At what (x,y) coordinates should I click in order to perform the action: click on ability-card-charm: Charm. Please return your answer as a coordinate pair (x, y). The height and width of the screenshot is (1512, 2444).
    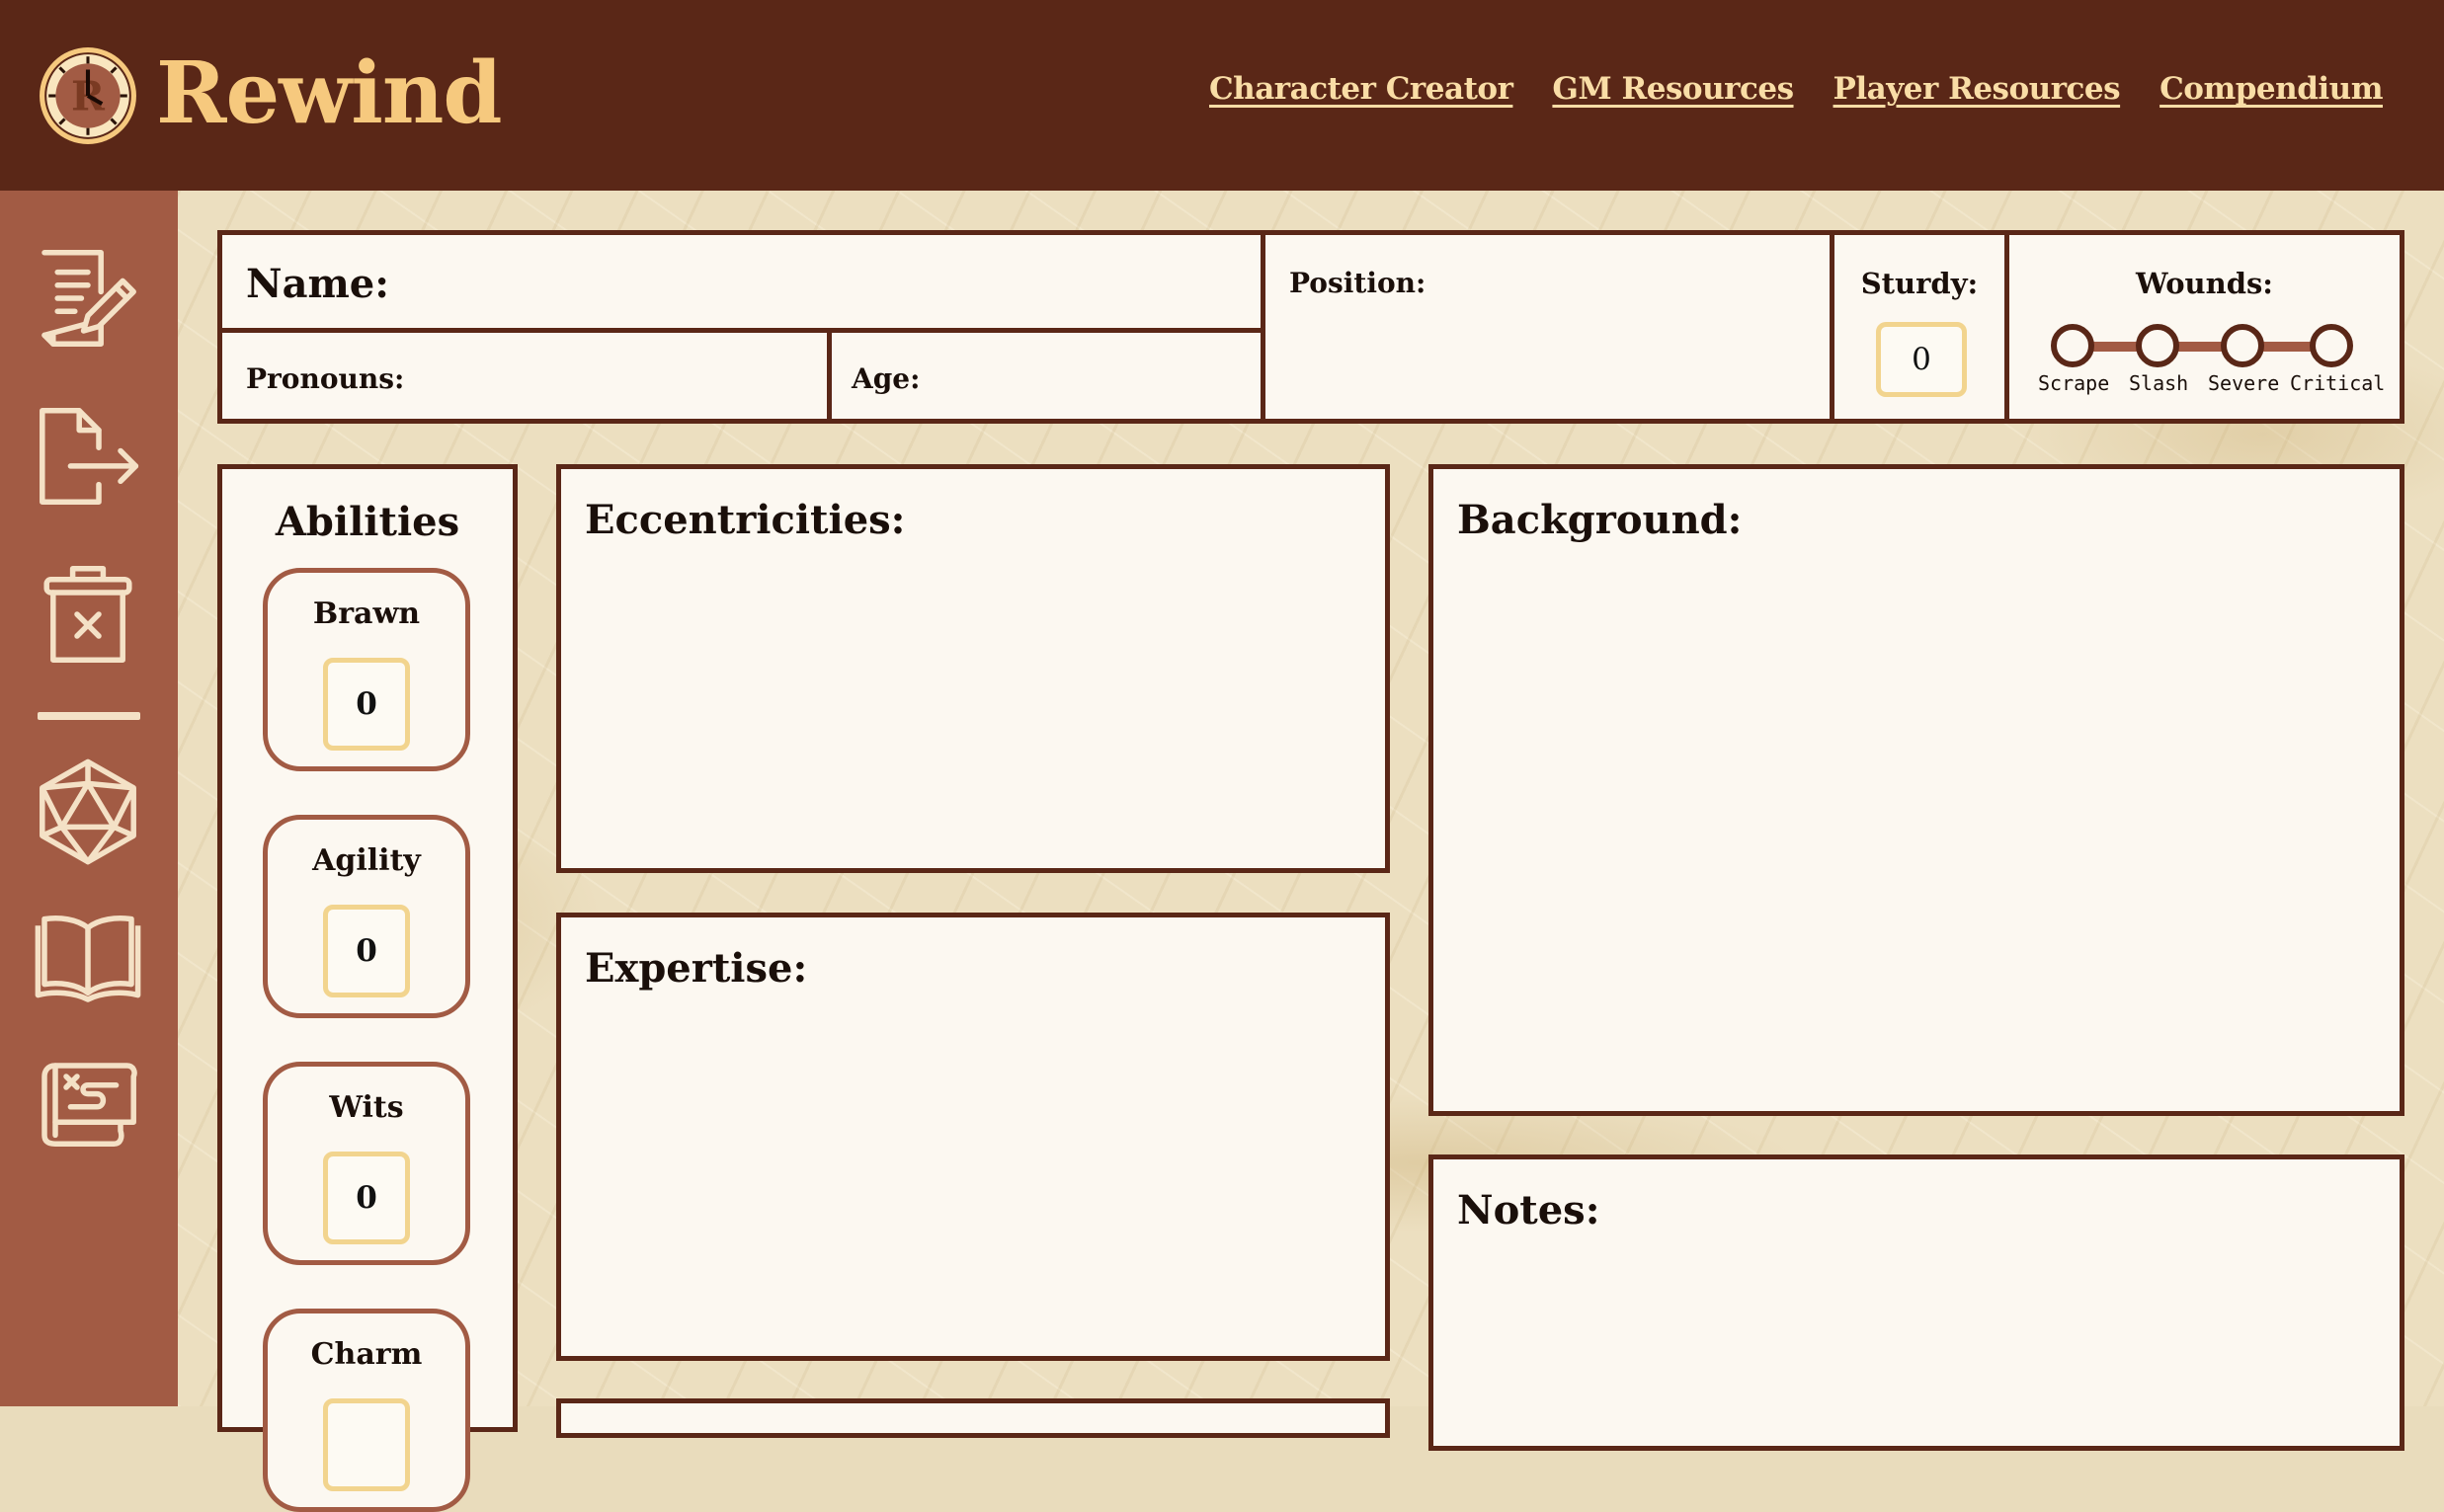
    Looking at the image, I should click on (366, 1411).